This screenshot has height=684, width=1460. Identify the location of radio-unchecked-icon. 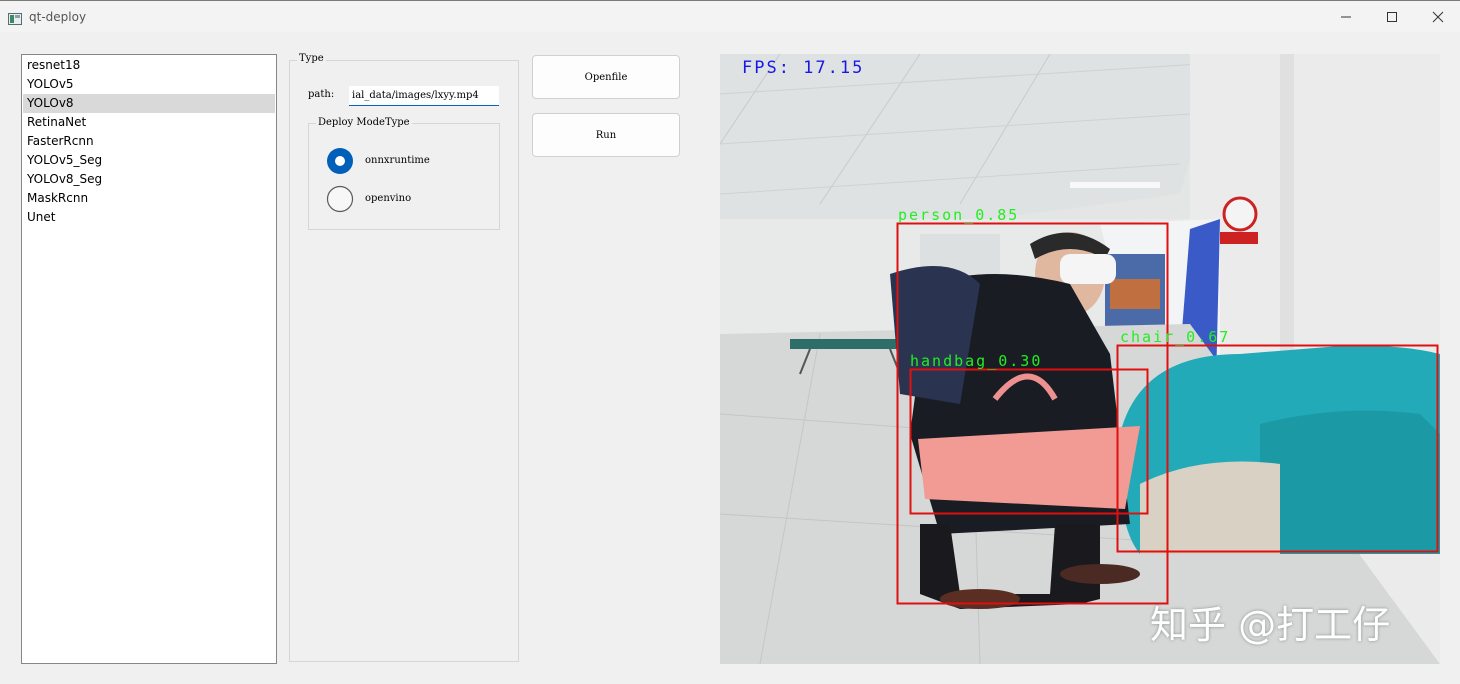
(340, 199).